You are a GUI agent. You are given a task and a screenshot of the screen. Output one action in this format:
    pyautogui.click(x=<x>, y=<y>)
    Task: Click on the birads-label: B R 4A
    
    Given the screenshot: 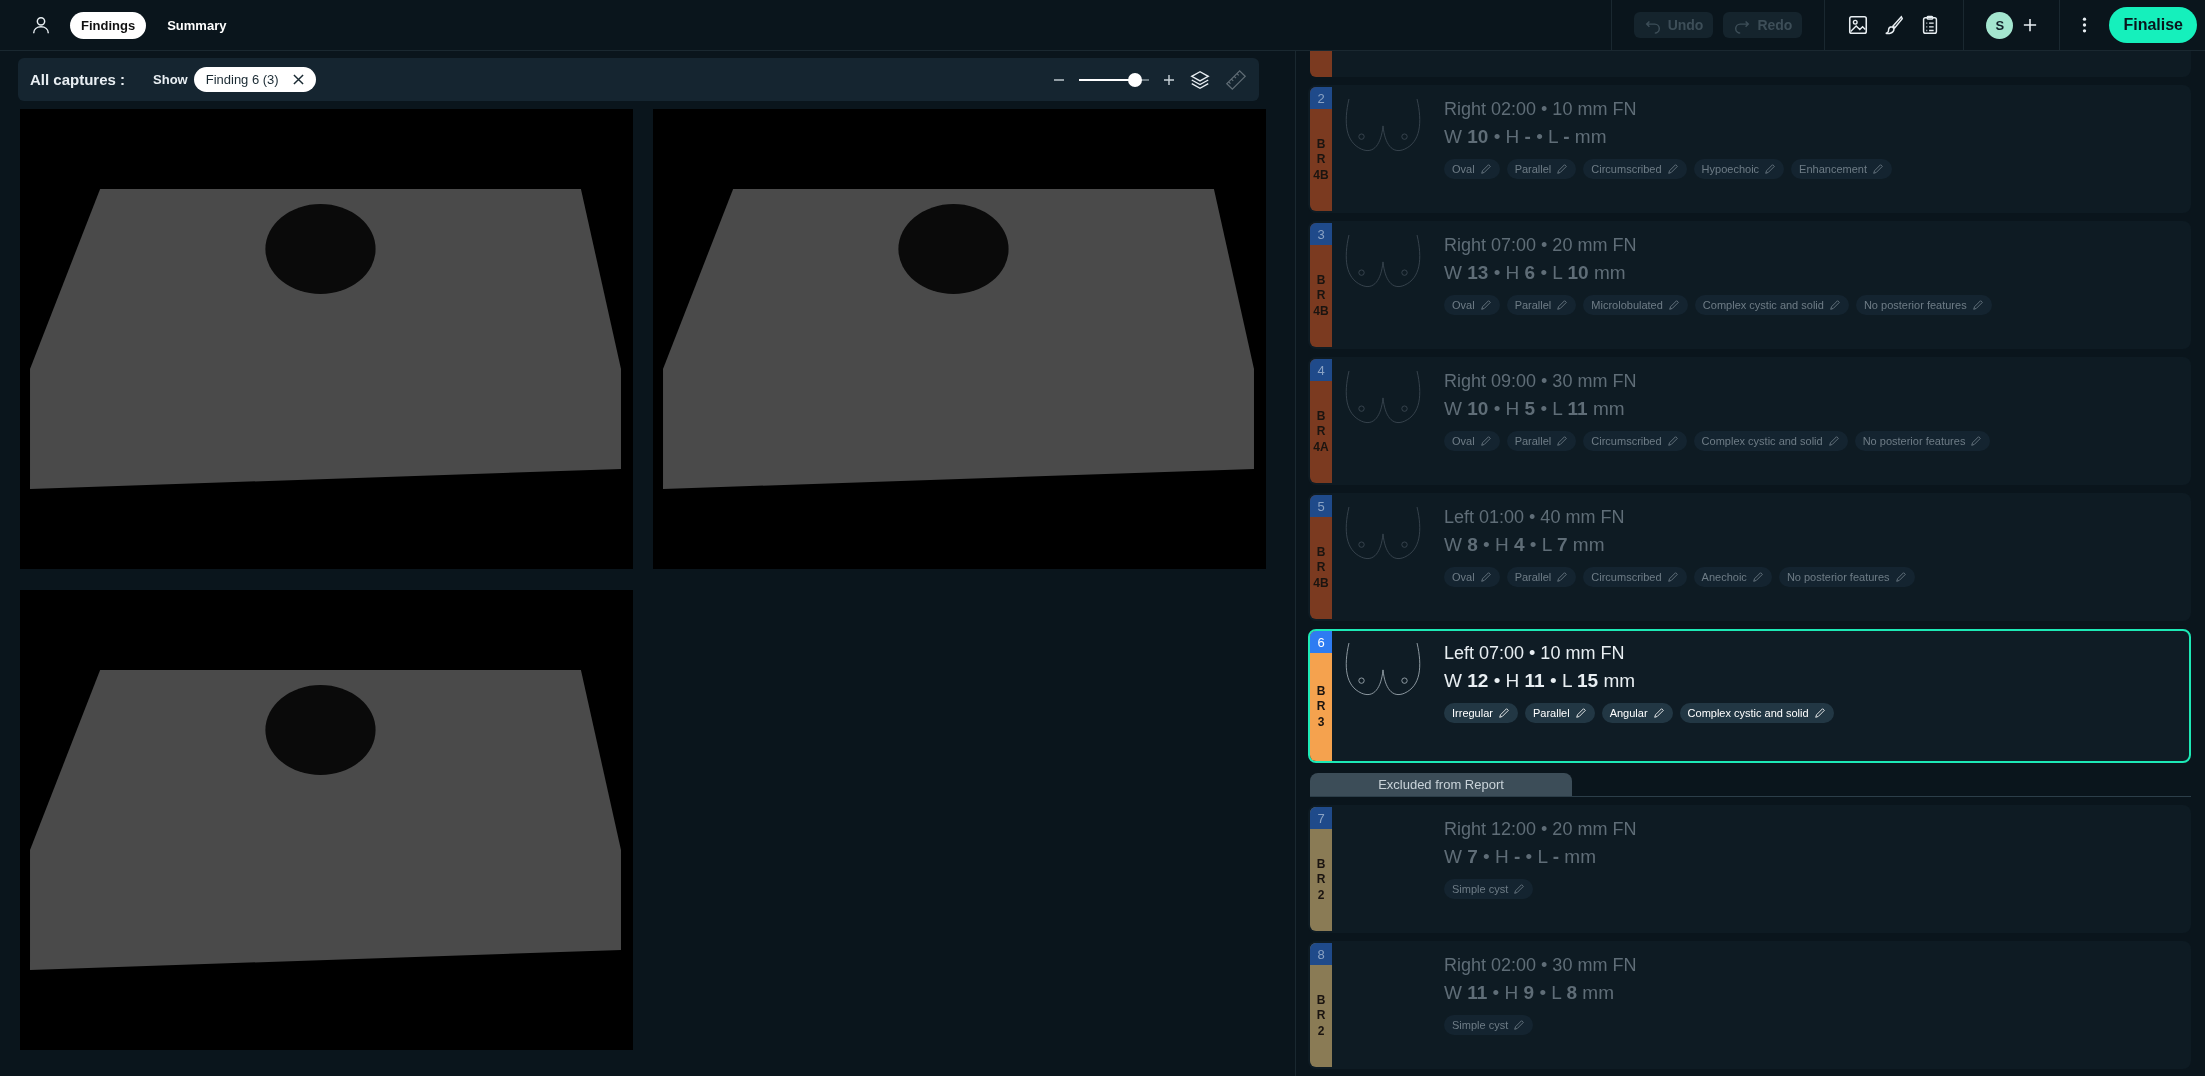 What is the action you would take?
    pyautogui.click(x=1321, y=431)
    